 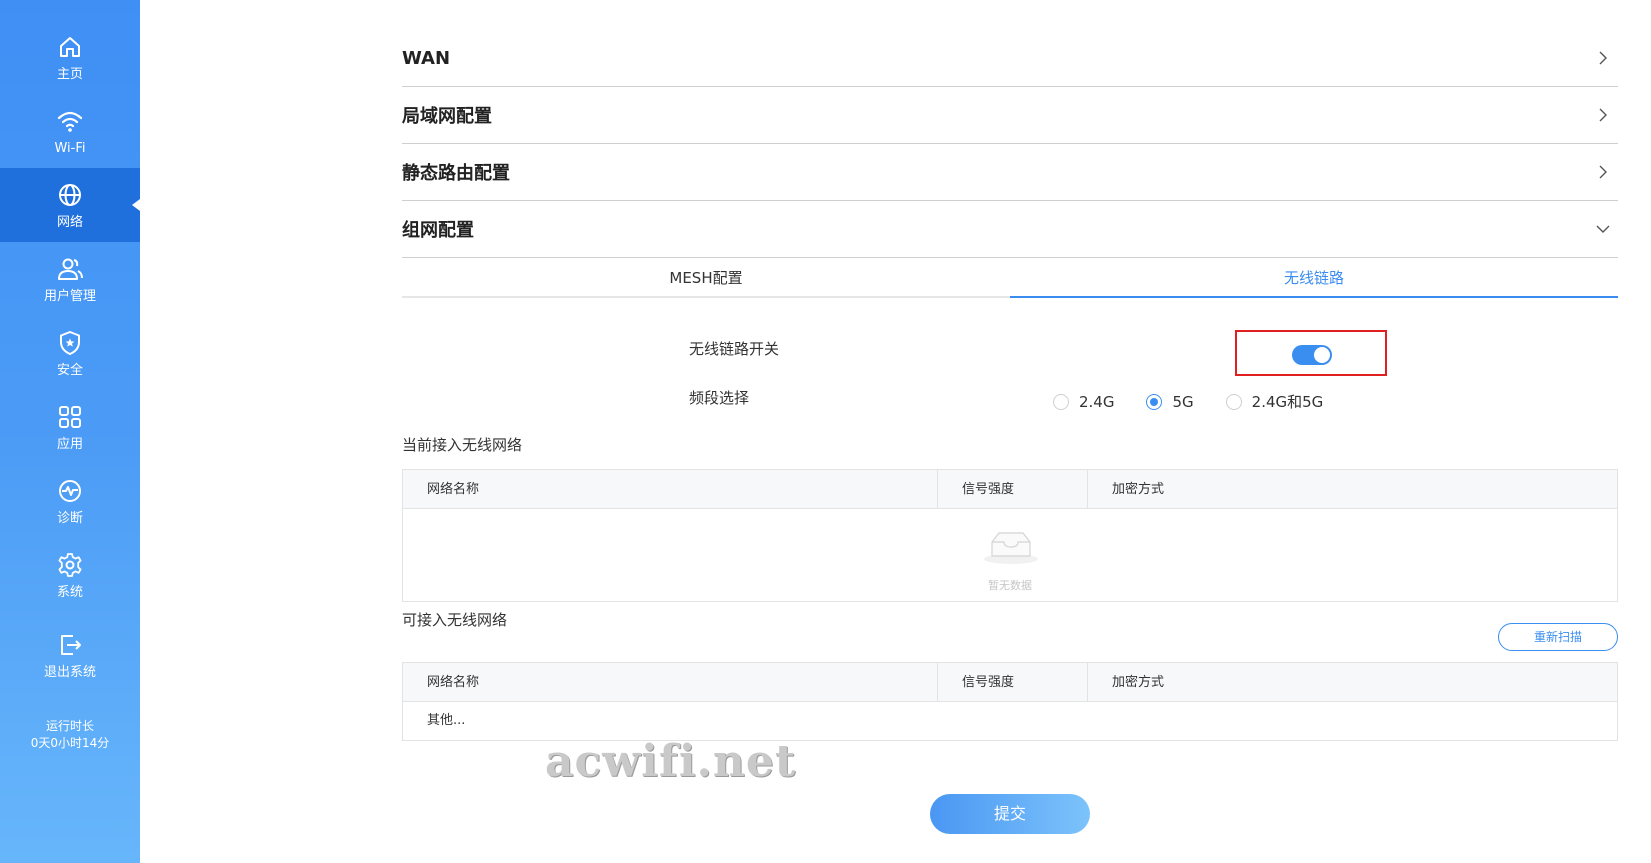 I want to click on sidebar-item-user-management: 用户管理, so click(x=70, y=279).